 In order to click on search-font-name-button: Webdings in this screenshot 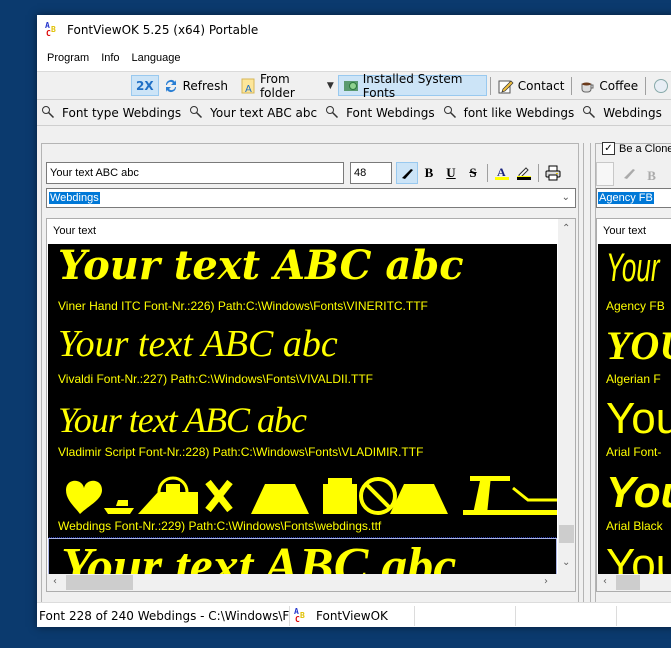, I will do `click(622, 113)`.